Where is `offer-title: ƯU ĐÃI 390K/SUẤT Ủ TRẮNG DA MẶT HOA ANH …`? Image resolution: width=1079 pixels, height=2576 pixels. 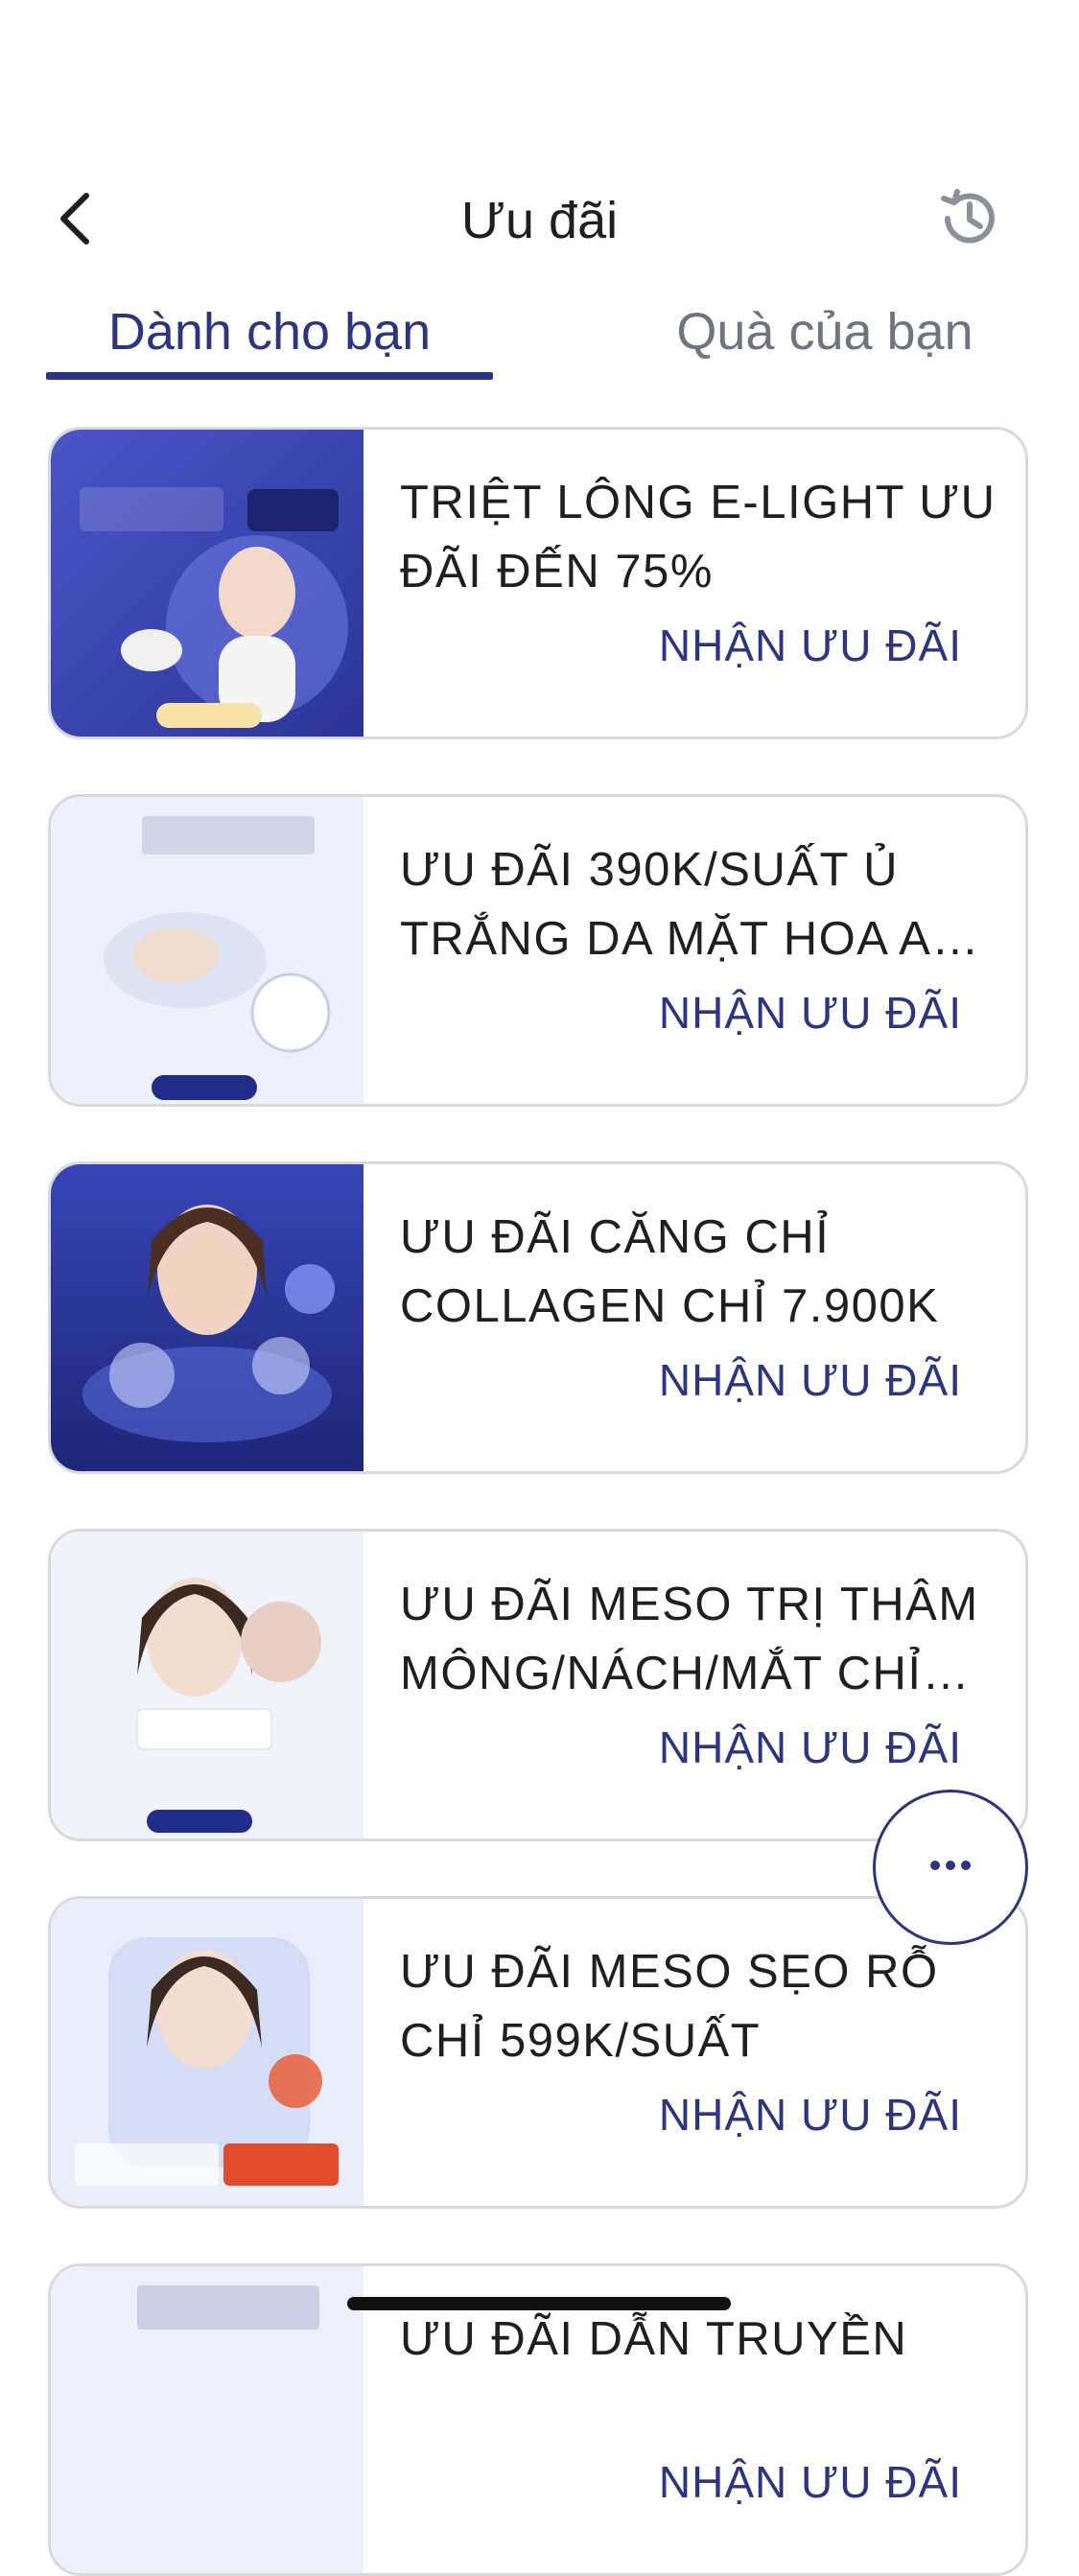 offer-title: ƯU ĐÃI 390K/SUẤT Ủ TRẮNG DA MẶT HOA ANH … is located at coordinates (701, 904).